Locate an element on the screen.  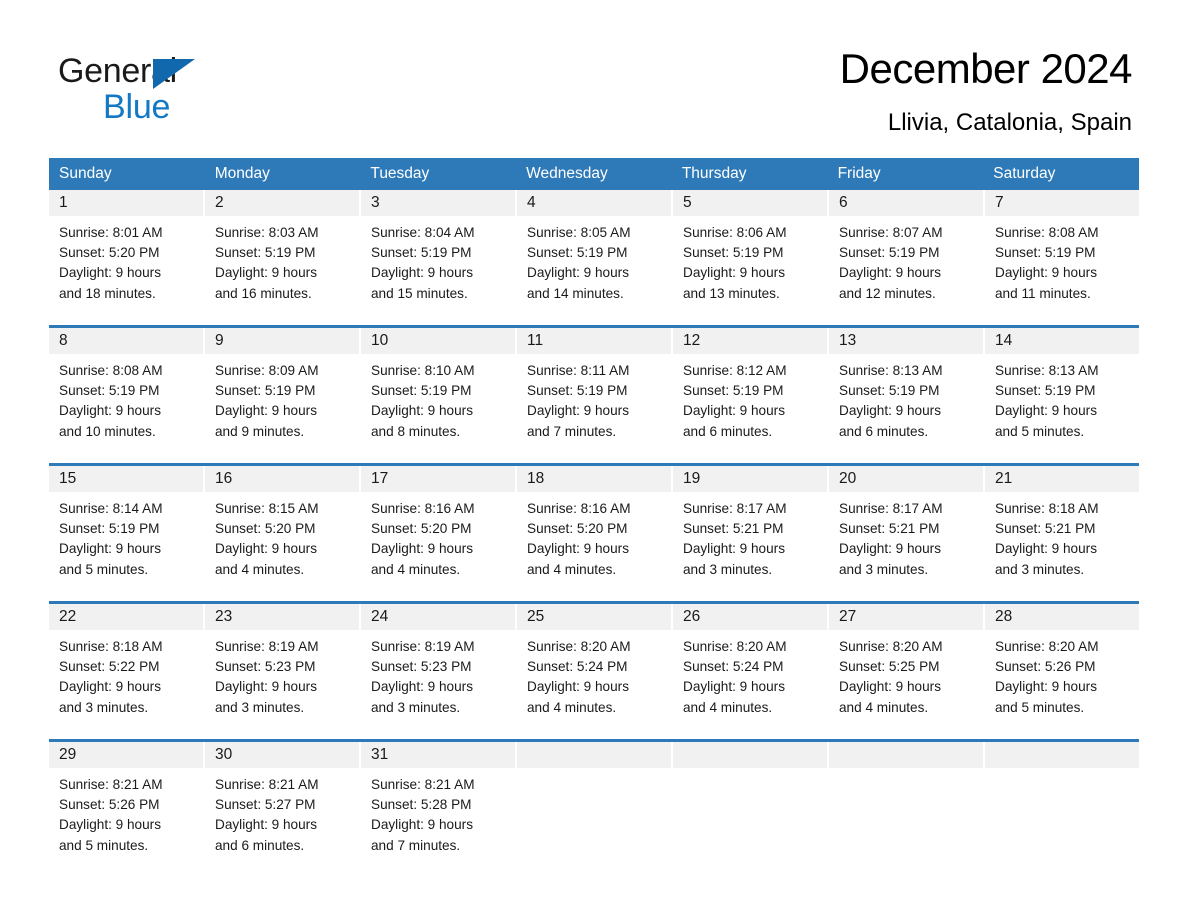
daylight-text-line2: and 3 minutes. is located at coordinates (728, 569).